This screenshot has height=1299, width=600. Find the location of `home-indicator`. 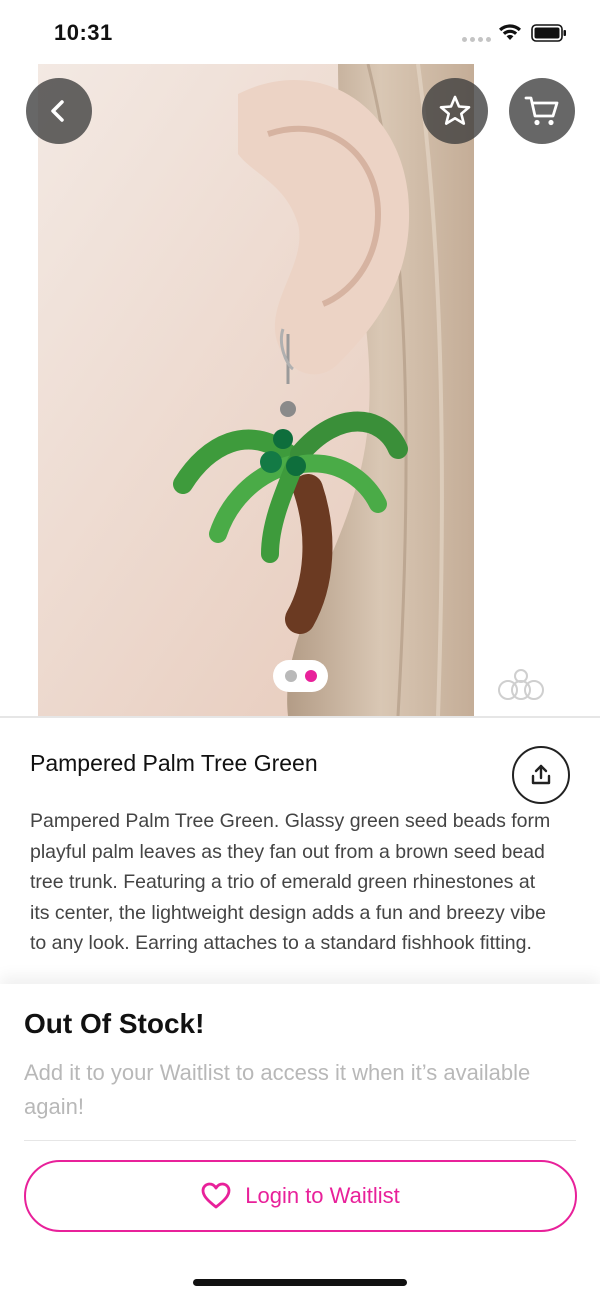

home-indicator is located at coordinates (300, 1282).